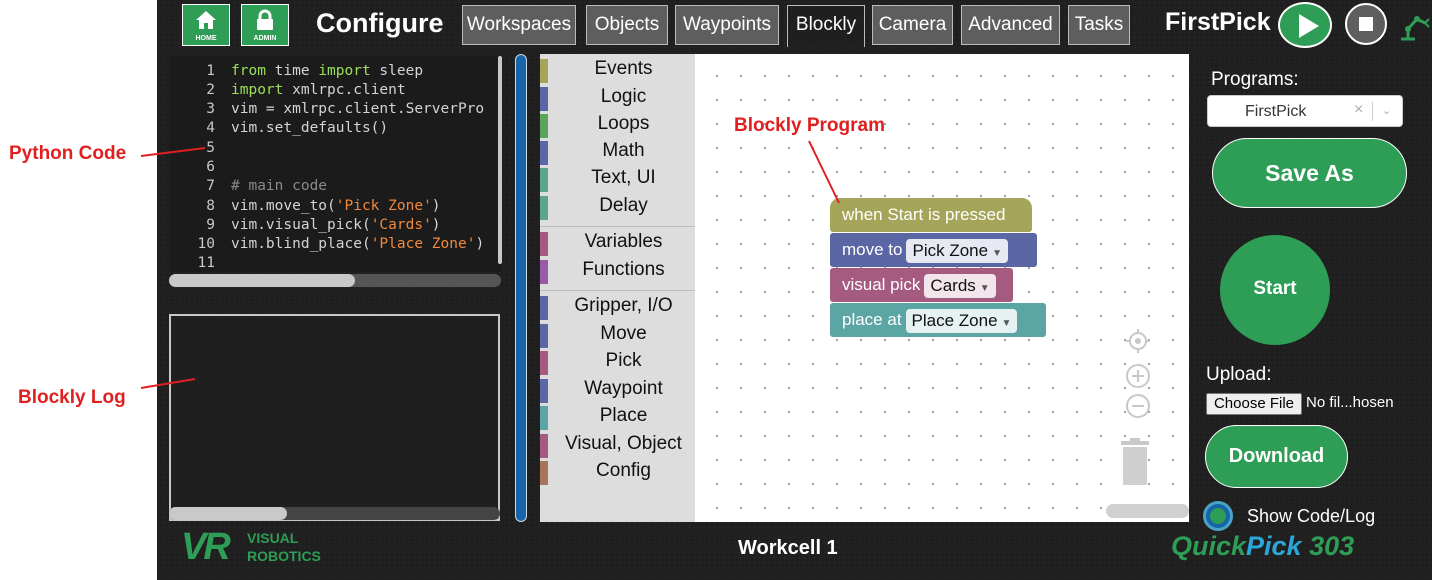 Image resolution: width=1432 pixels, height=580 pixels. What do you see at coordinates (521, 288) in the screenshot?
I see `toolbox-scrollbar` at bounding box center [521, 288].